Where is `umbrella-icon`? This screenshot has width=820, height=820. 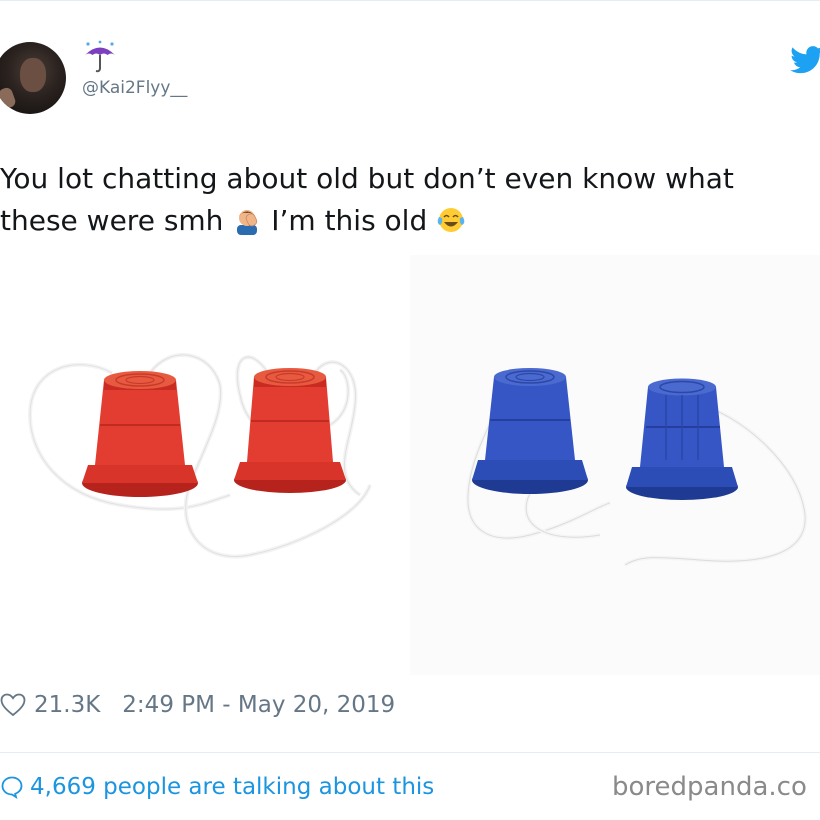 umbrella-icon is located at coordinates (100, 56).